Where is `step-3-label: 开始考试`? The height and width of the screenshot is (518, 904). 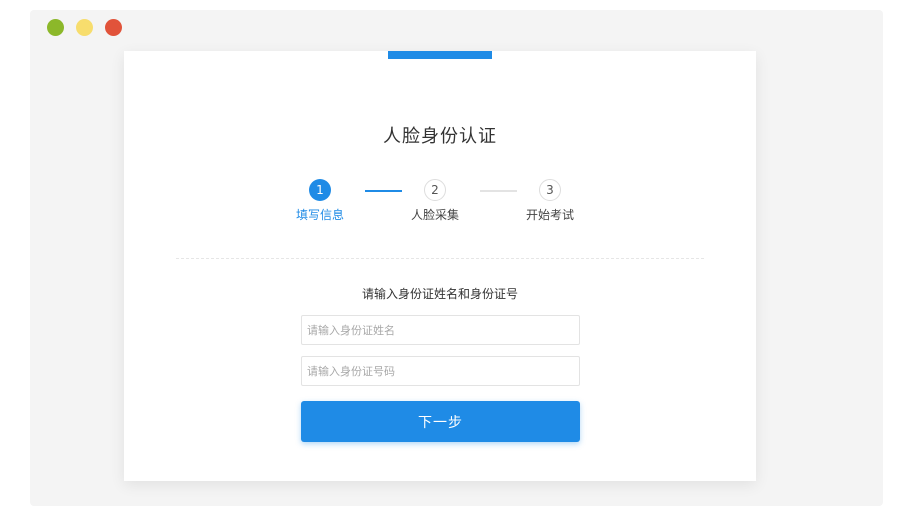 step-3-label: 开始考试 is located at coordinates (549, 215).